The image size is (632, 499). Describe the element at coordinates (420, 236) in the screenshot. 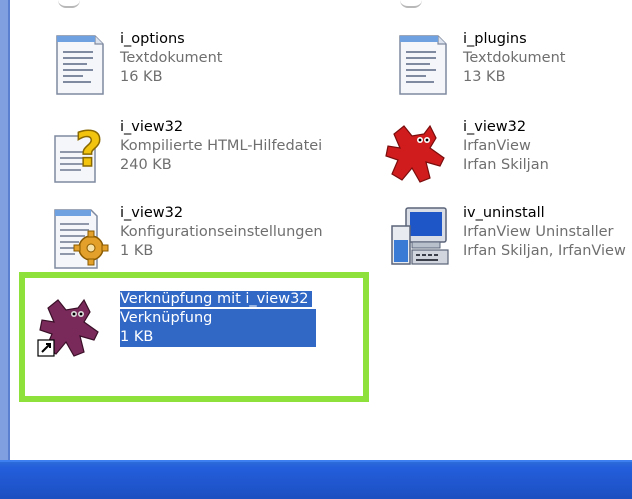

I see `uninstaller-computer-icon` at that location.